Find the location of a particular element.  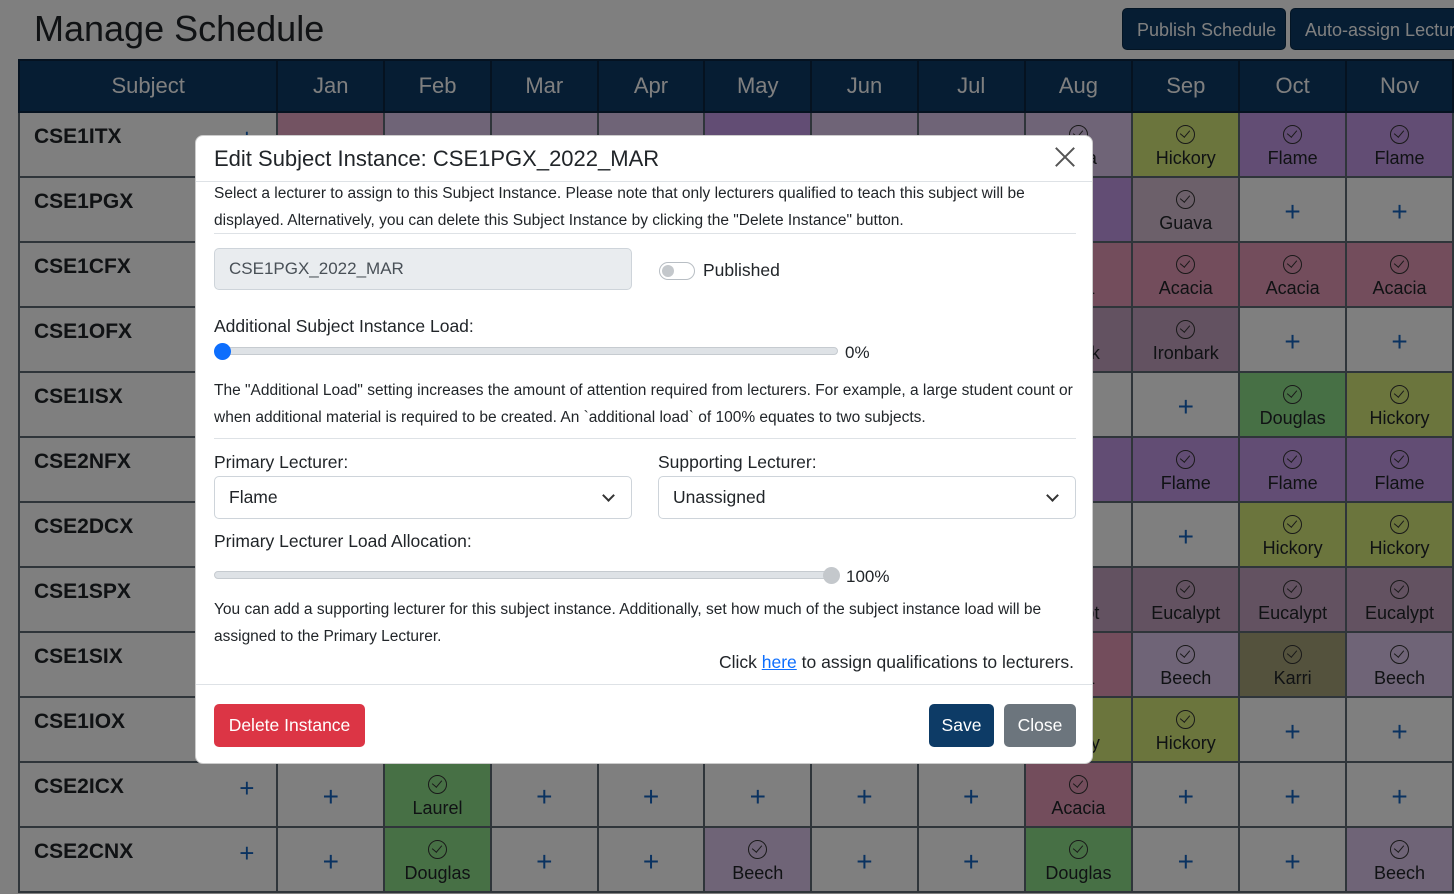

supporting-lecturer-value: Unassigned is located at coordinates (719, 497).